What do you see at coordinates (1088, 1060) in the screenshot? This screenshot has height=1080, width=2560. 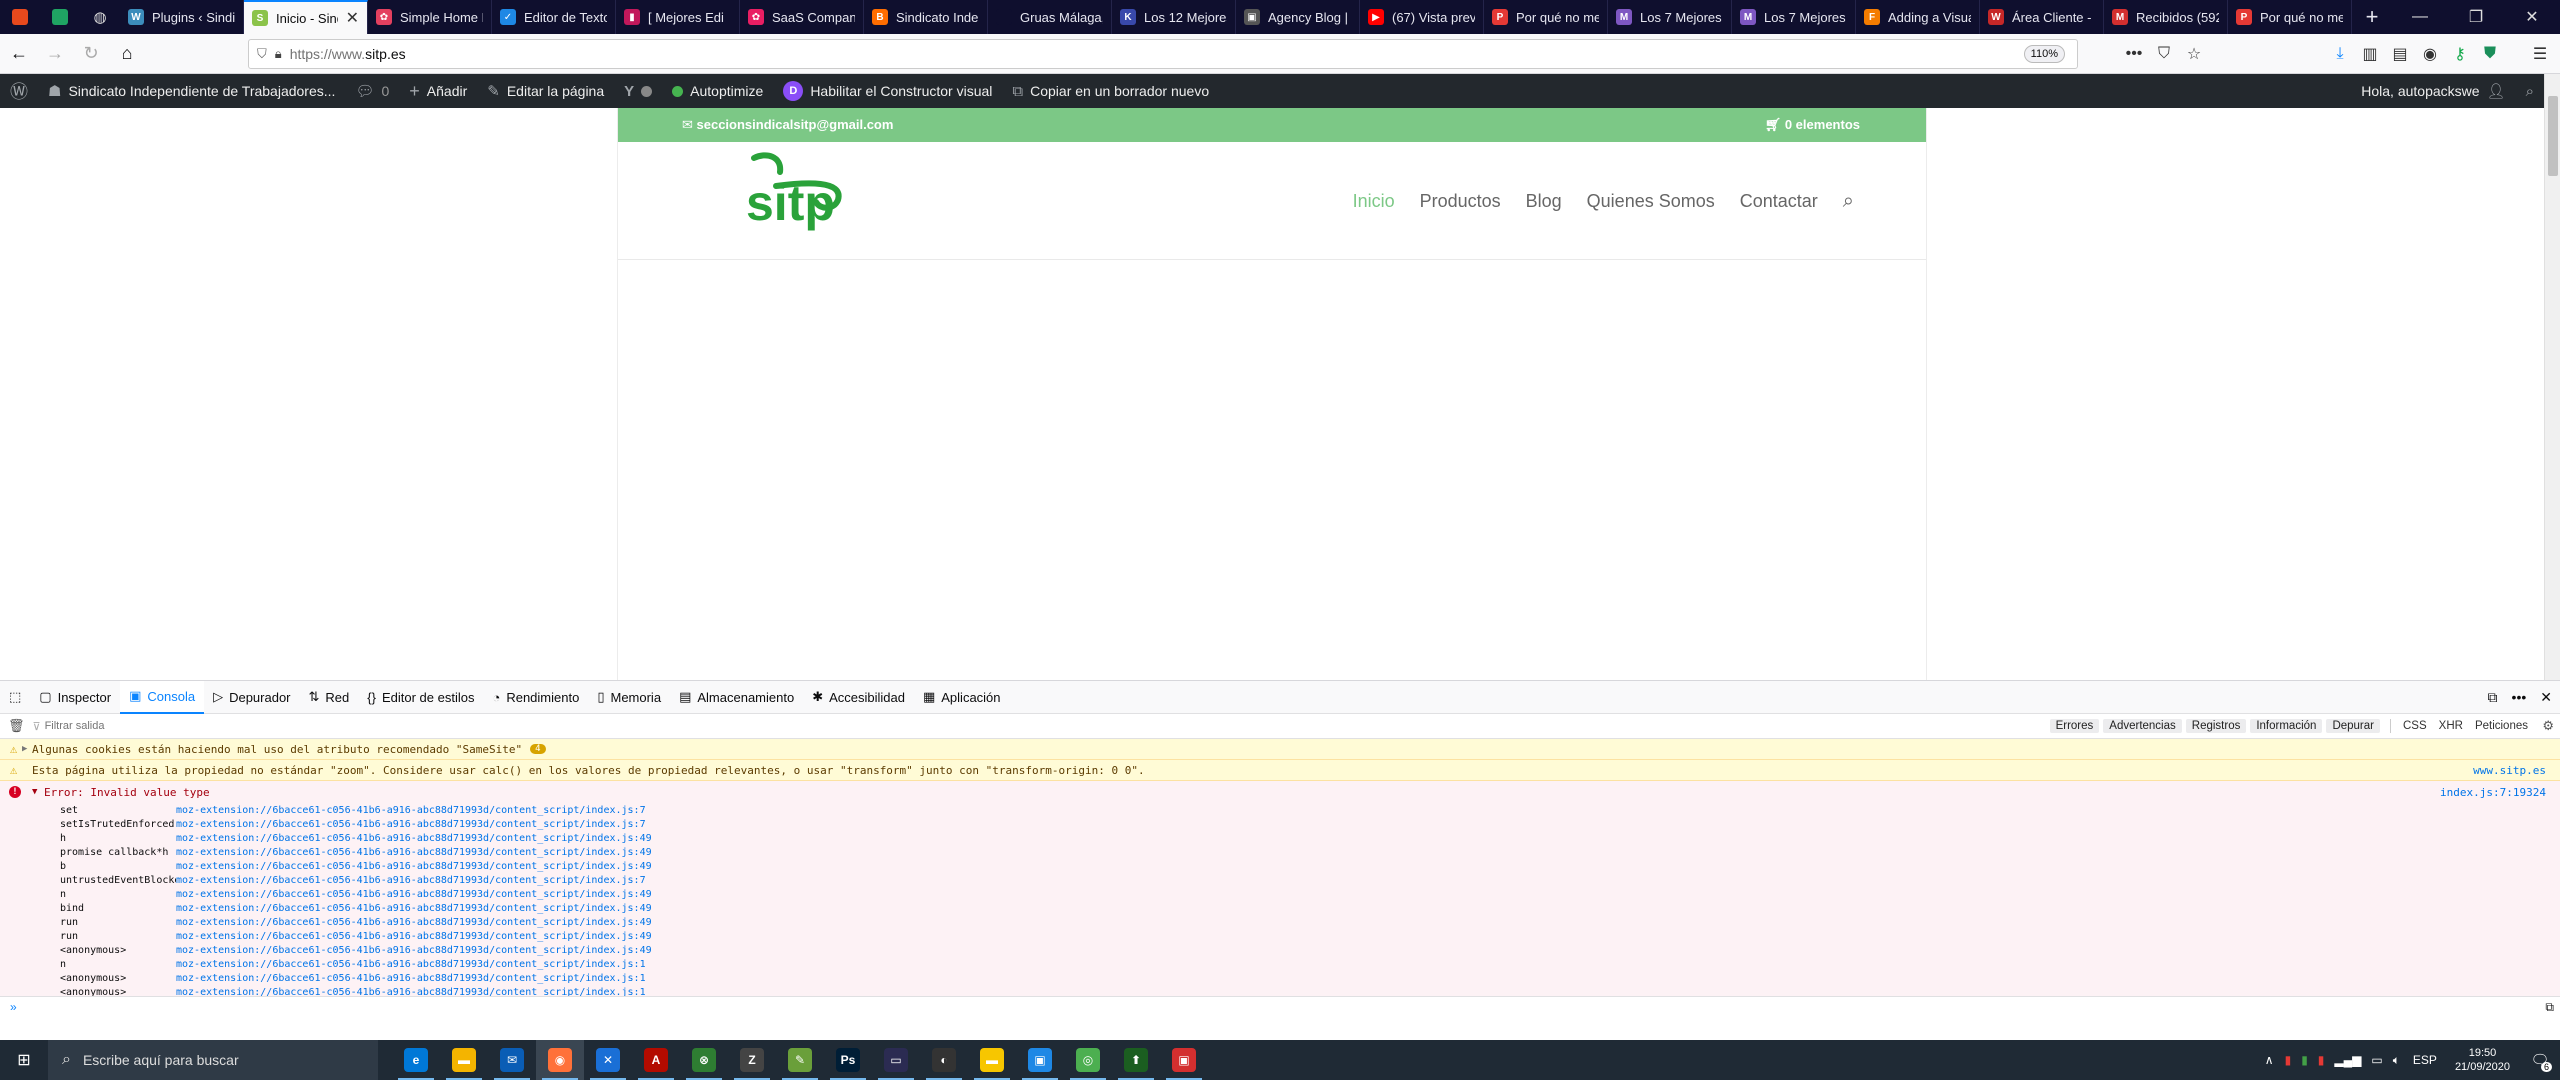 I see `taskbar-app-chrome: ◎` at bounding box center [1088, 1060].